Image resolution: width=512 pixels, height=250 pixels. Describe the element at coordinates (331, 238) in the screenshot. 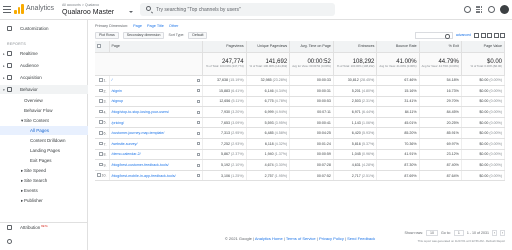

I see `footer-link-privacy: Privacy Policy` at that location.